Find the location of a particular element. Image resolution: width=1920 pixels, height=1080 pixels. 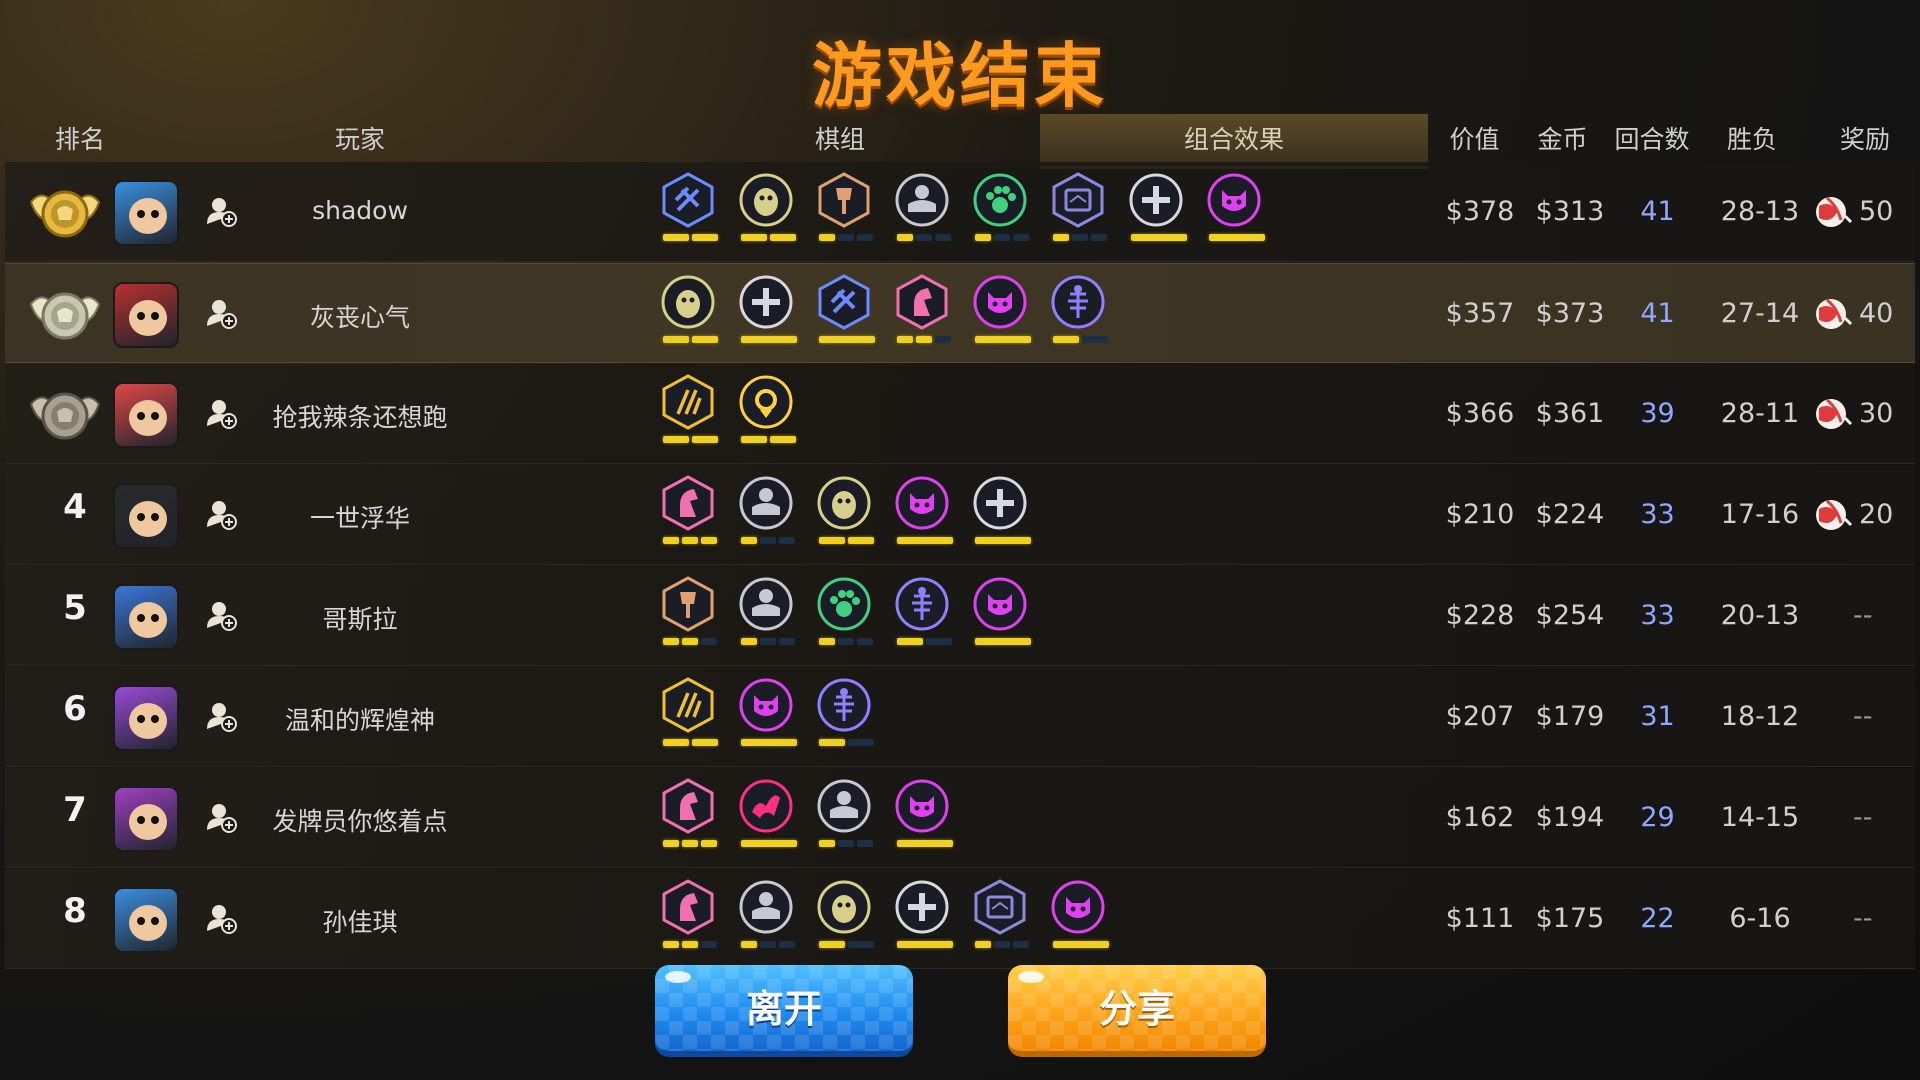

pirate-girl-avatar is located at coordinates (146, 819).